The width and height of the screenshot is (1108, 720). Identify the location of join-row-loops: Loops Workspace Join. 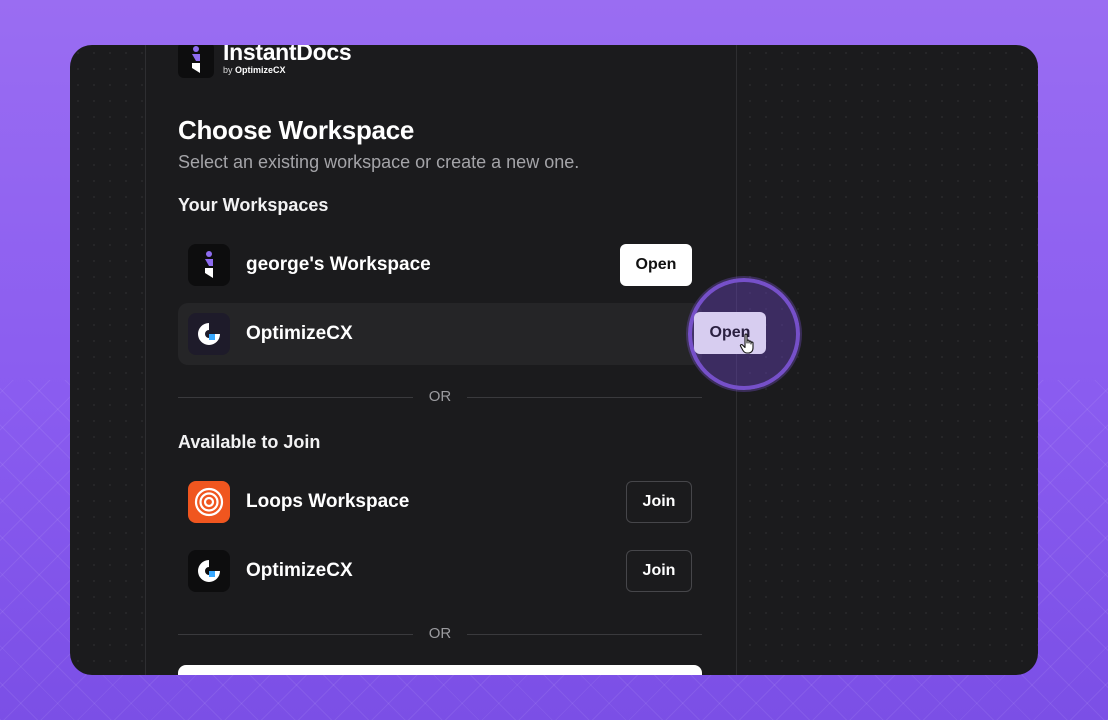
(440, 502).